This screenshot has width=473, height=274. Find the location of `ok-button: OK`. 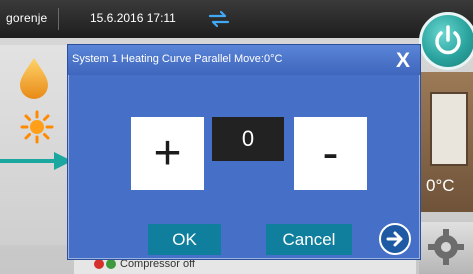

ok-button: OK is located at coordinates (184, 239).